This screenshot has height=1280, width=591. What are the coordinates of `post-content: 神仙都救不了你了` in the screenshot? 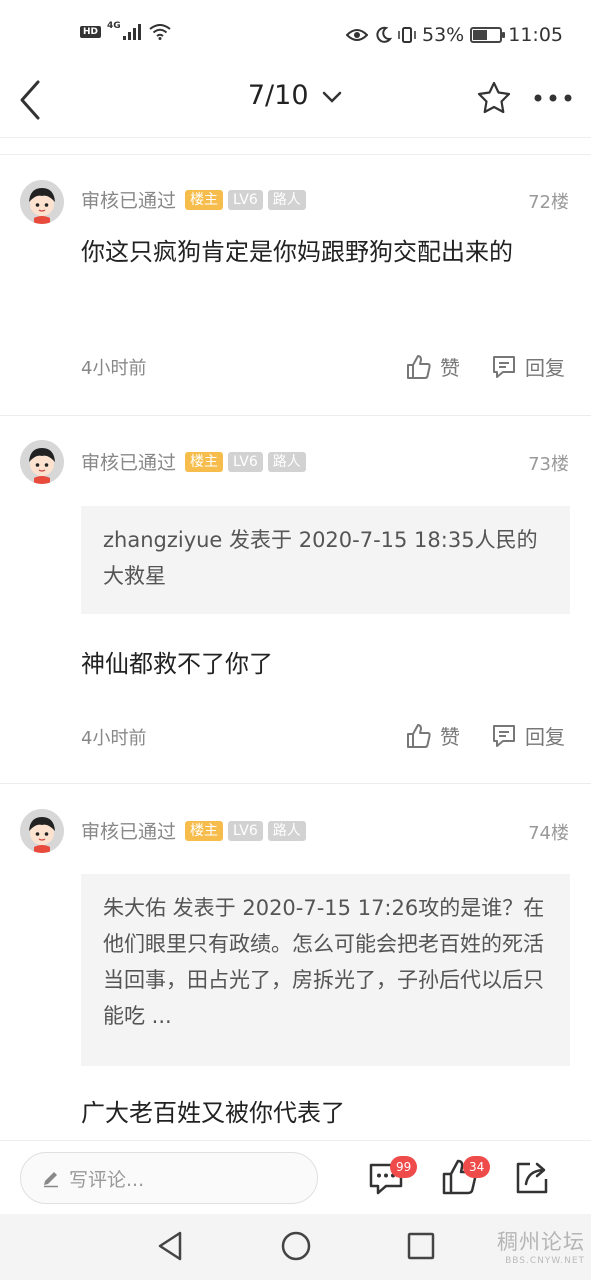 It's located at (177, 664).